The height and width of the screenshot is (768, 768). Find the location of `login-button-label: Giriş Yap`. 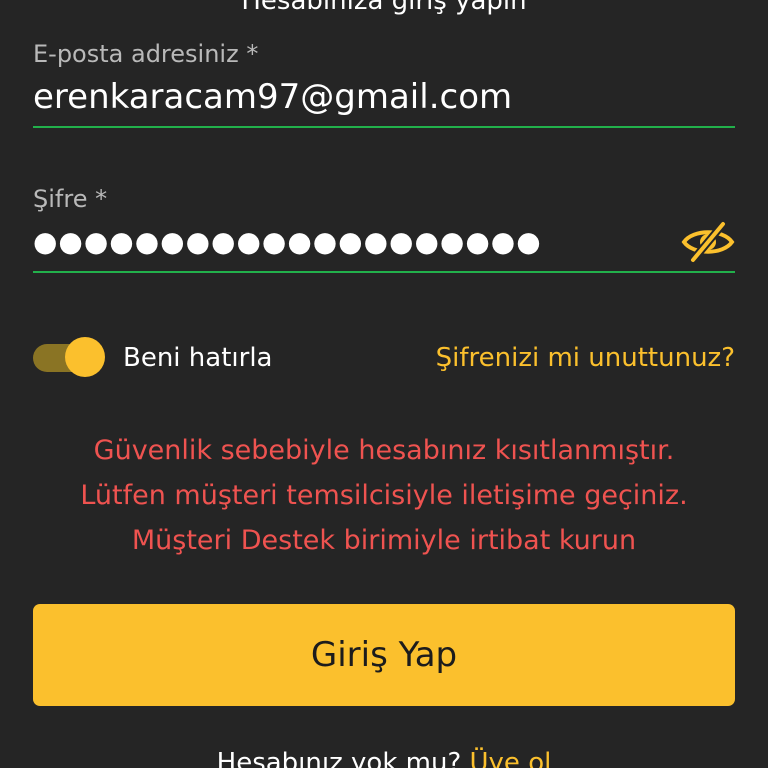

login-button-label: Giriş Yap is located at coordinates (384, 655).